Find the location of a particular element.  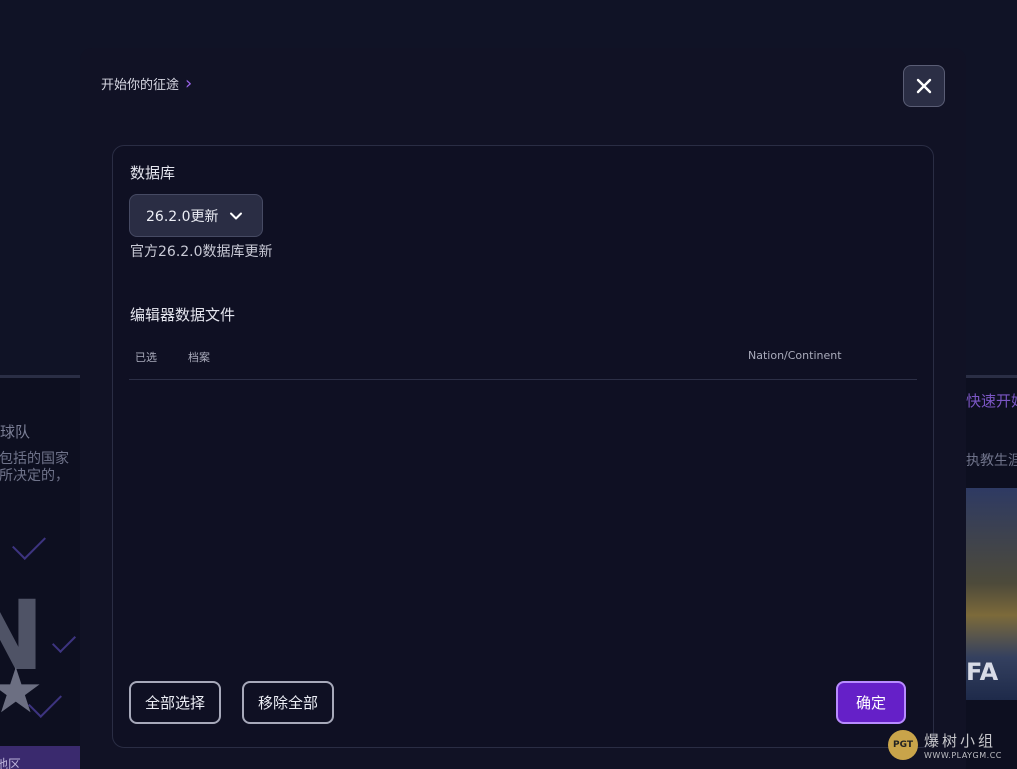

select-all-button: 全部选择 is located at coordinates (175, 702).